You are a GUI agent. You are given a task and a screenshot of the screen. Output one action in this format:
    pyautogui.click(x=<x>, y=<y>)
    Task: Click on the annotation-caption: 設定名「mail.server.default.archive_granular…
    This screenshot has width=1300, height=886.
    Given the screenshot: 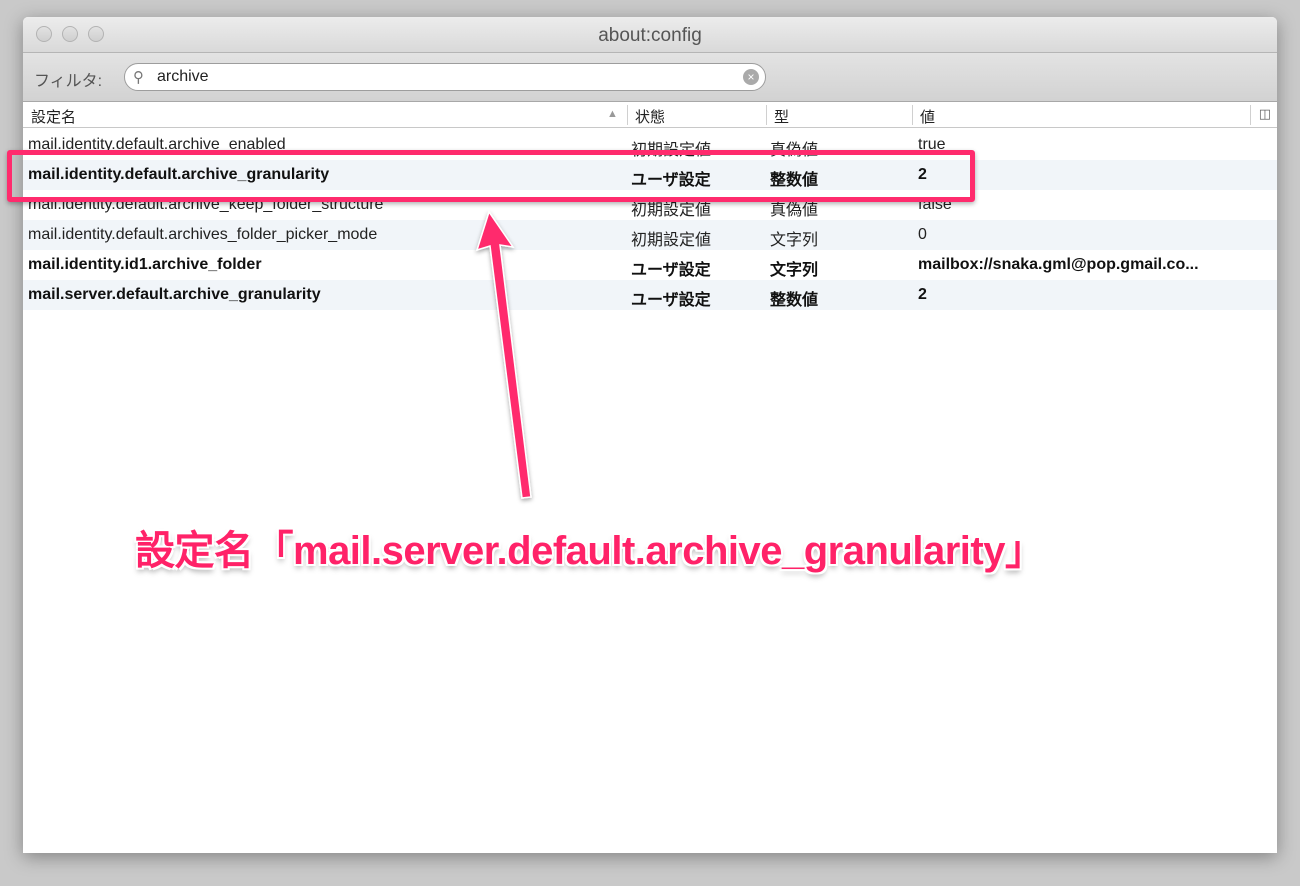 What is the action you would take?
    pyautogui.click(x=590, y=551)
    